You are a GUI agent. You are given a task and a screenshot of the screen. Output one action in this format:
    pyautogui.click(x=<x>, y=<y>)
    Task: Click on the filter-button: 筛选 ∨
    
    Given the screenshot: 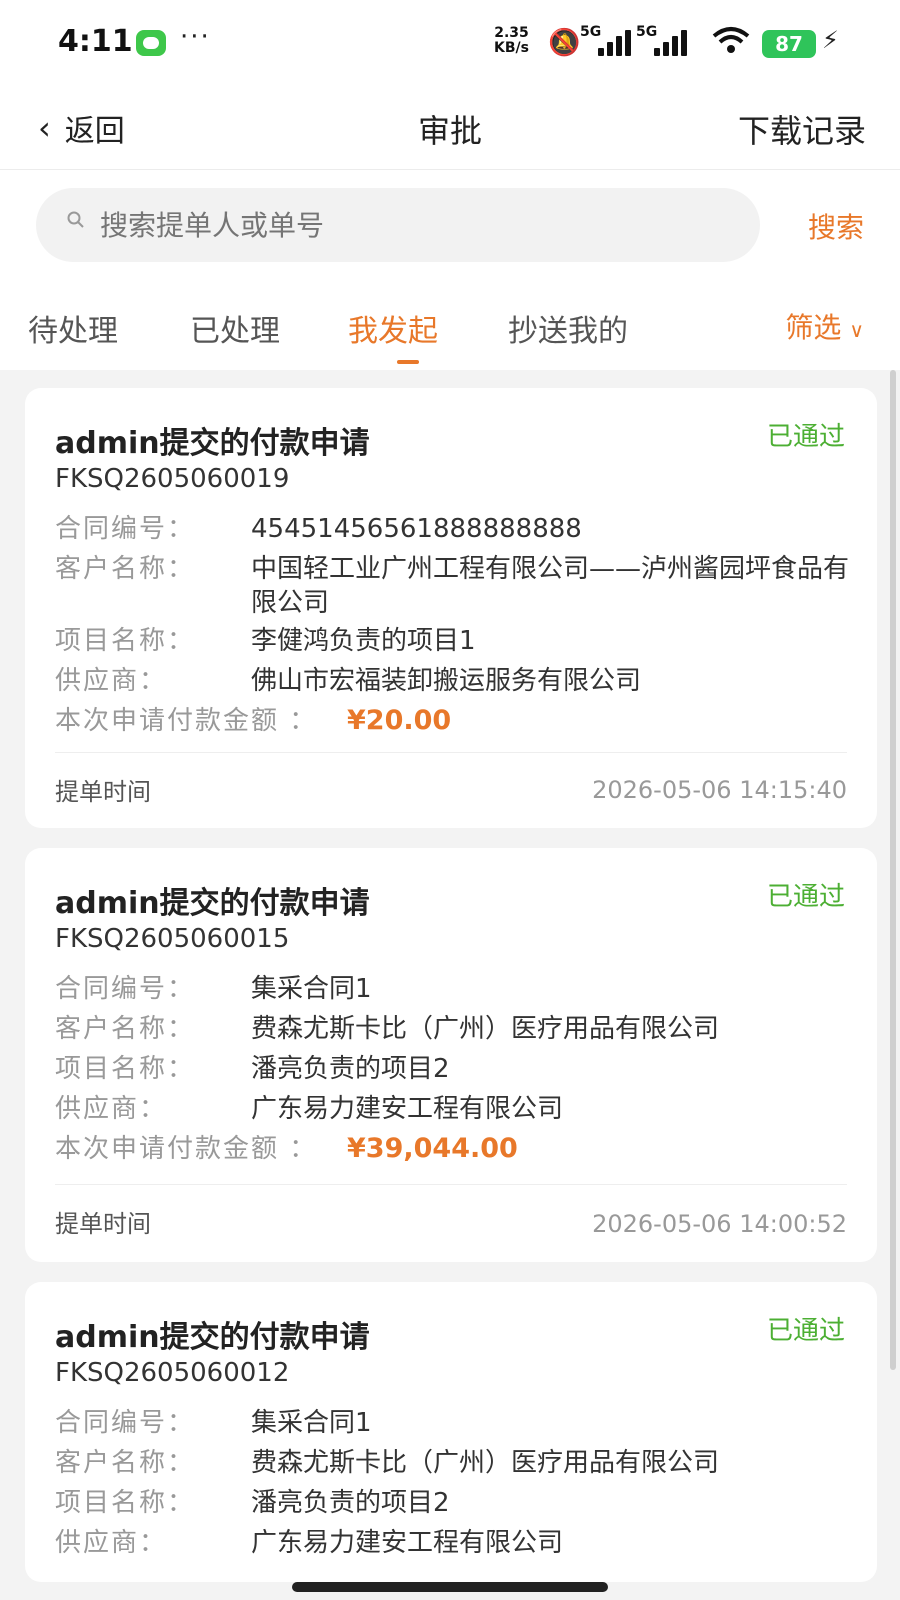 What is the action you would take?
    pyautogui.click(x=824, y=326)
    